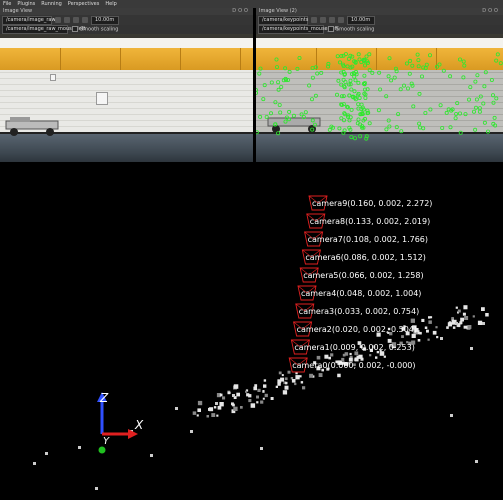 This screenshot has height=500, width=503. Describe the element at coordinates (126, 43) in the screenshot. I see `ceiling-beam` at that location.